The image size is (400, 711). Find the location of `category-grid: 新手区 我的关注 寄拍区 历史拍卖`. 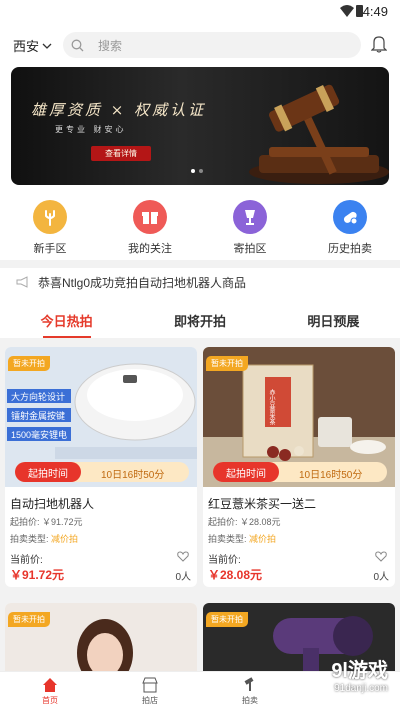

category-grid: 新手区 我的关注 寄拍区 历史拍卖 is located at coordinates (200, 228).